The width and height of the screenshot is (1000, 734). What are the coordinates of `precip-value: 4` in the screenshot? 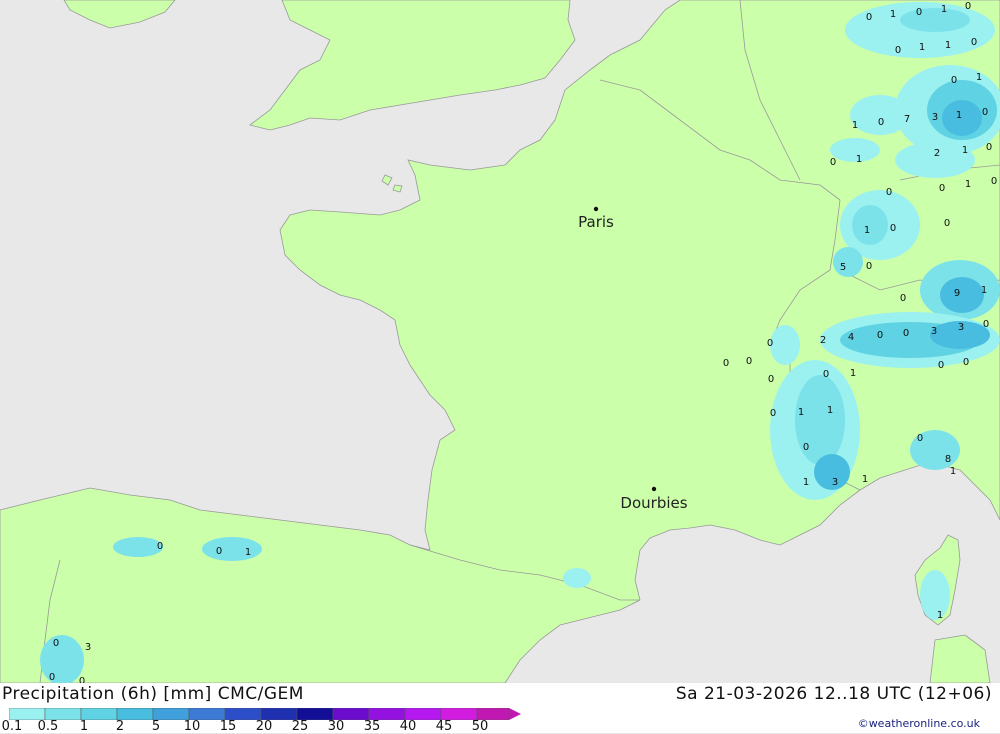 It's located at (851, 337).